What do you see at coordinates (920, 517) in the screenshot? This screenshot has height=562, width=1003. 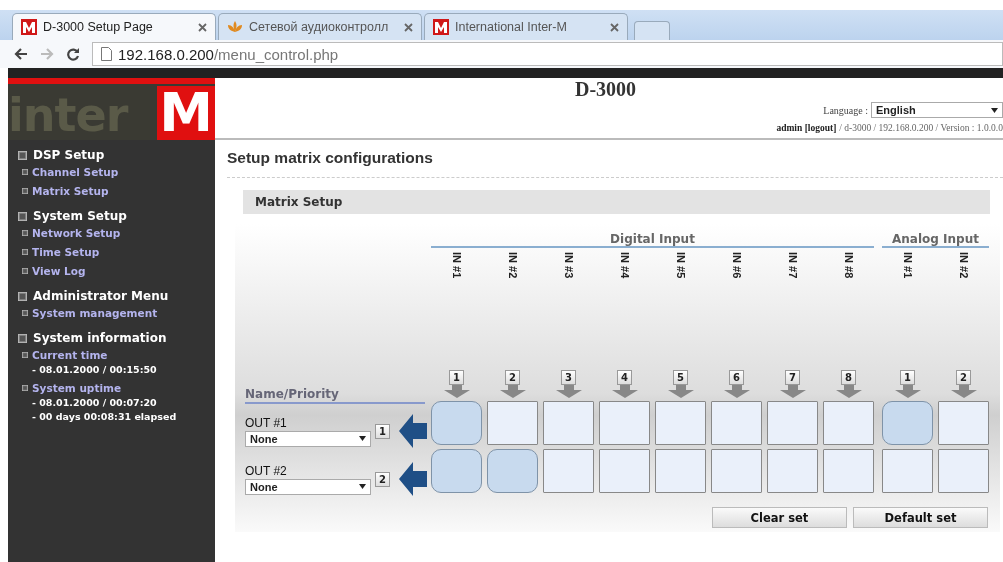 I see `action-button: Default set` at bounding box center [920, 517].